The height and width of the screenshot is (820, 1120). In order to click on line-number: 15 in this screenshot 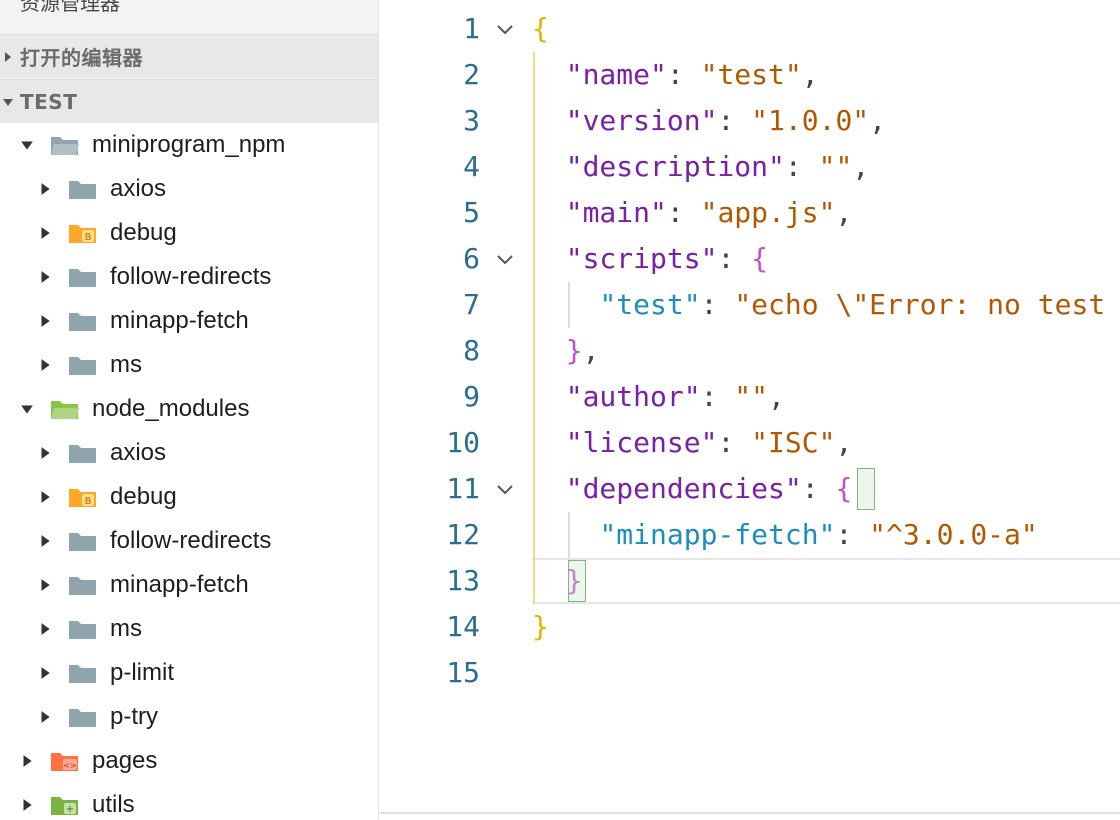, I will do `click(463, 672)`.